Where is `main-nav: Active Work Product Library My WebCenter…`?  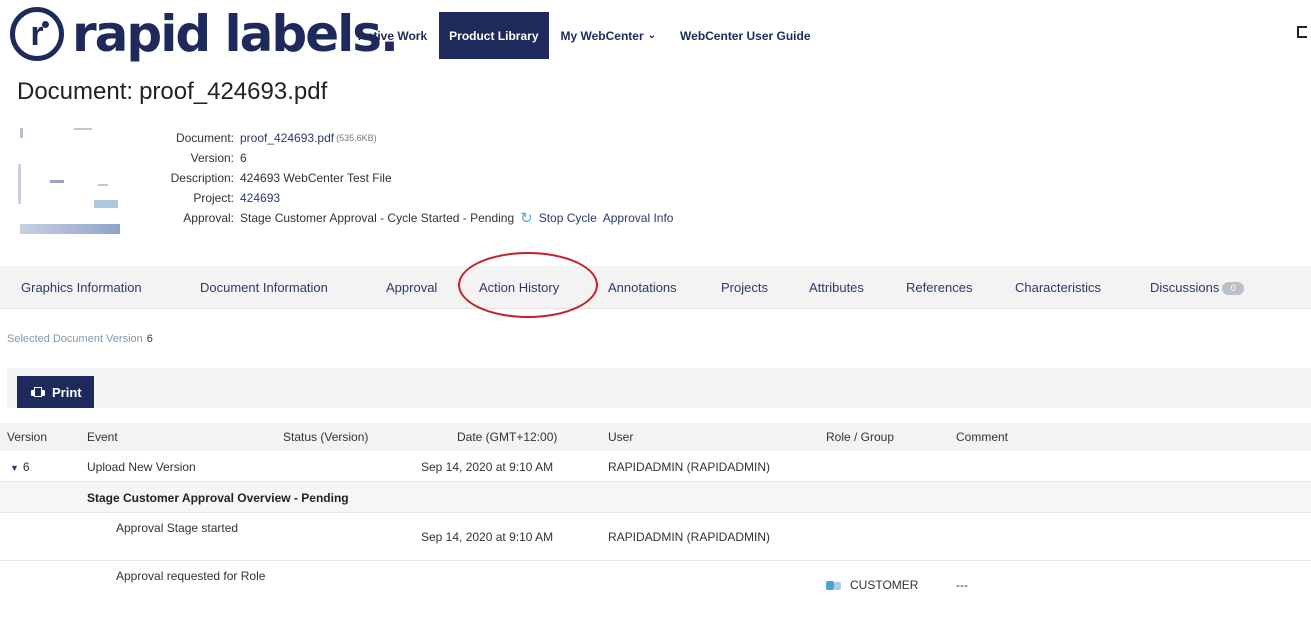 main-nav: Active Work Product Library My WebCenter… is located at coordinates (584, 35).